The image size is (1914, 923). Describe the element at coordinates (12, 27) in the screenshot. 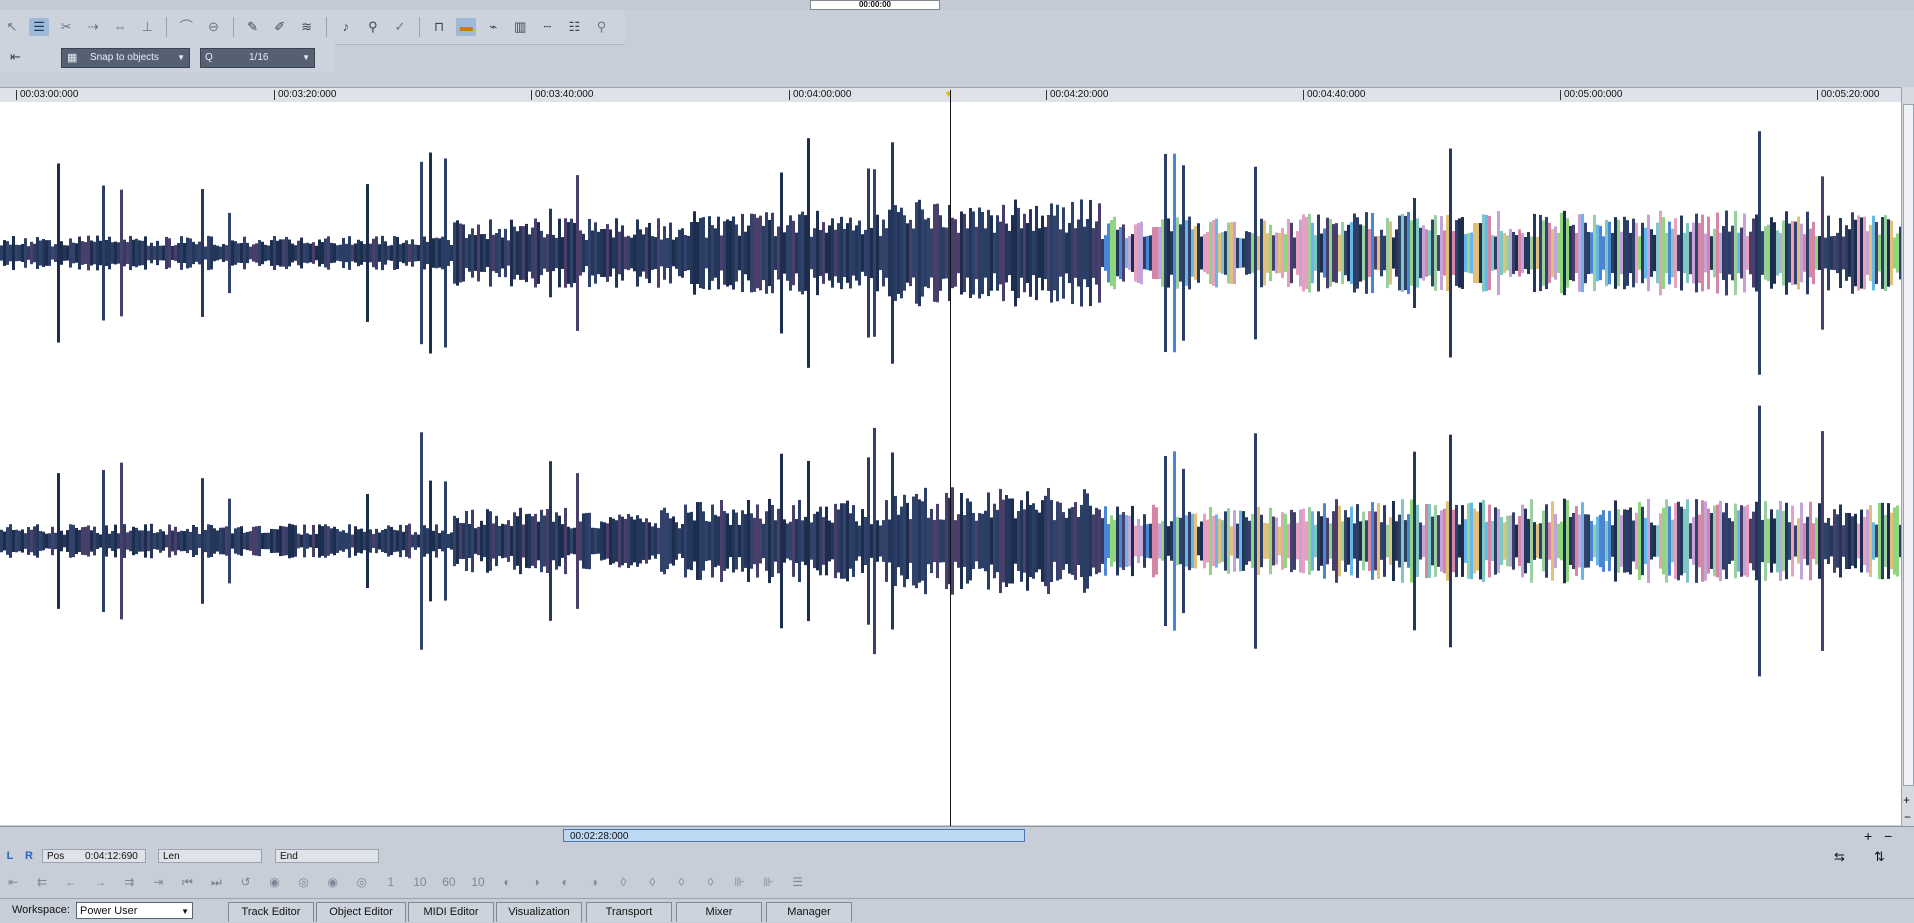

I see `pointer-icon: ↖` at that location.